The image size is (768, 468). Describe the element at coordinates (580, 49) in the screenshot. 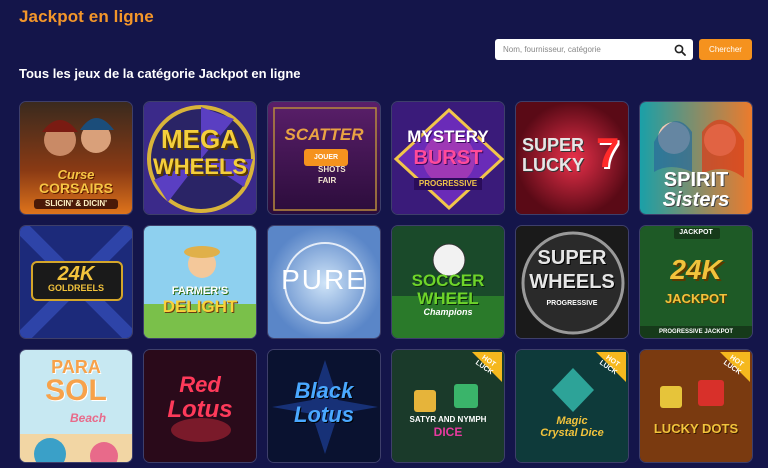

I see `search-input` at that location.